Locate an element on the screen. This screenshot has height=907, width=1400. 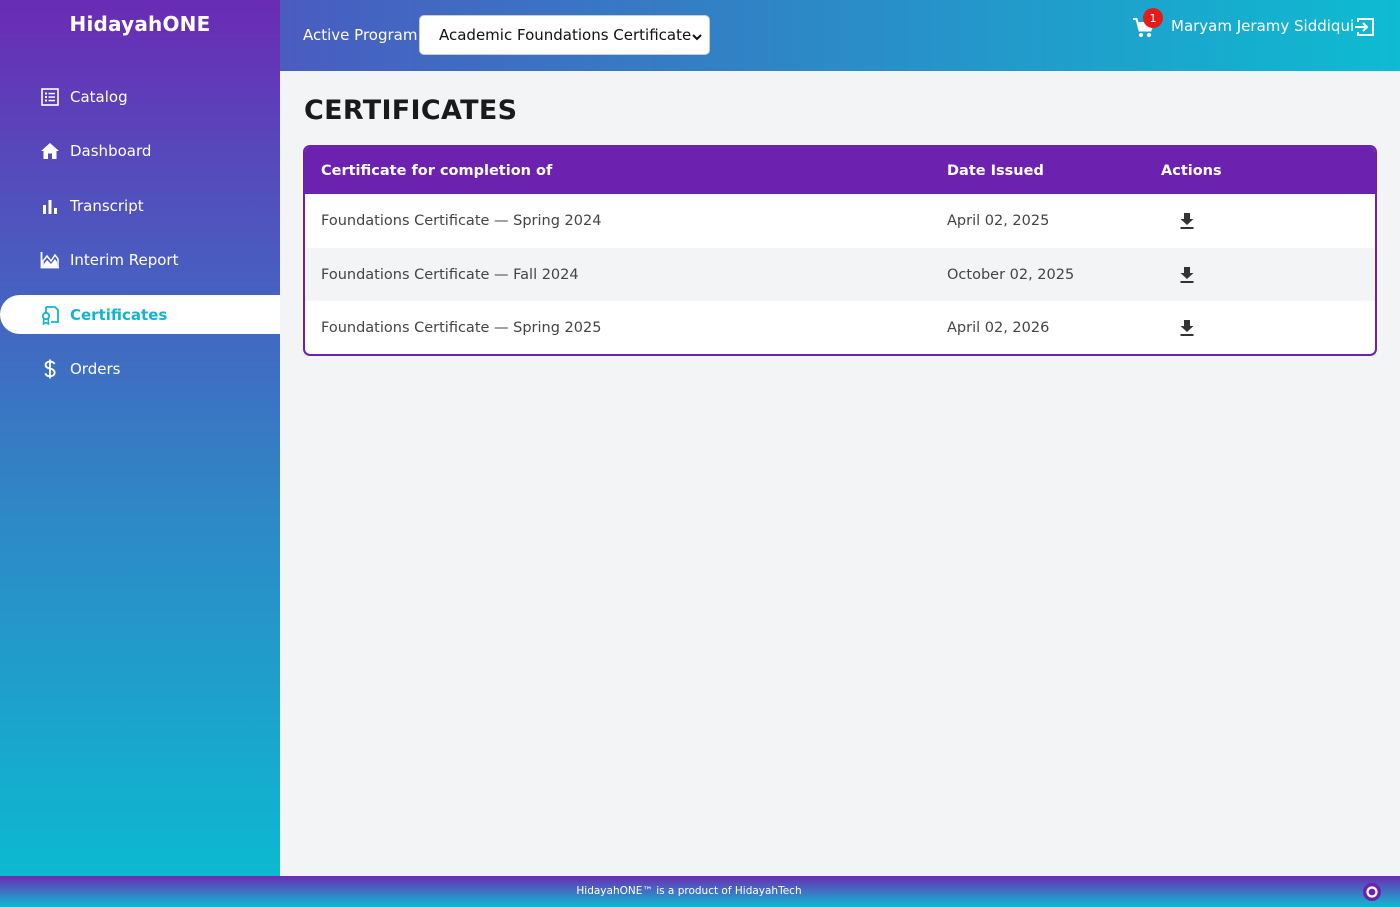
sidebar-item-label: Orders is located at coordinates (95, 369).